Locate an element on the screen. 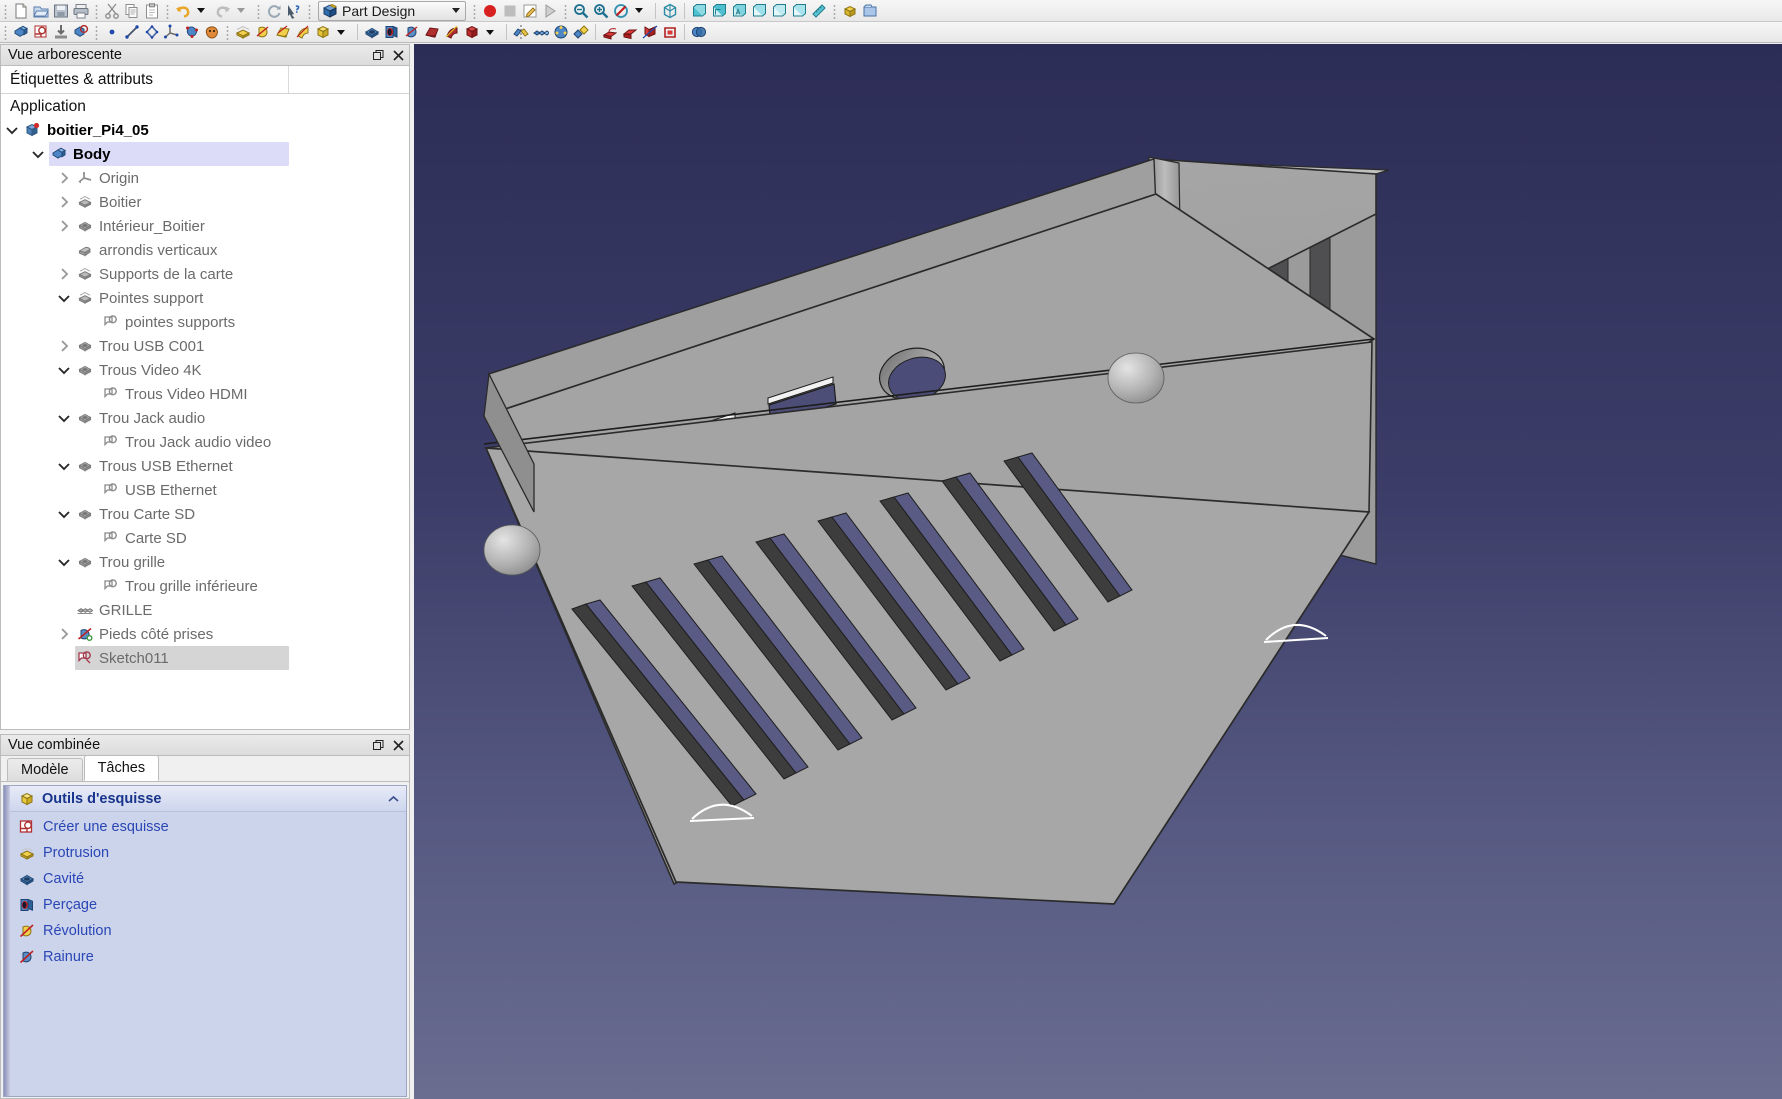 This screenshot has height=1099, width=1782. tree-item-trou-jack-audio: Trou Jack audio is located at coordinates (205, 418).